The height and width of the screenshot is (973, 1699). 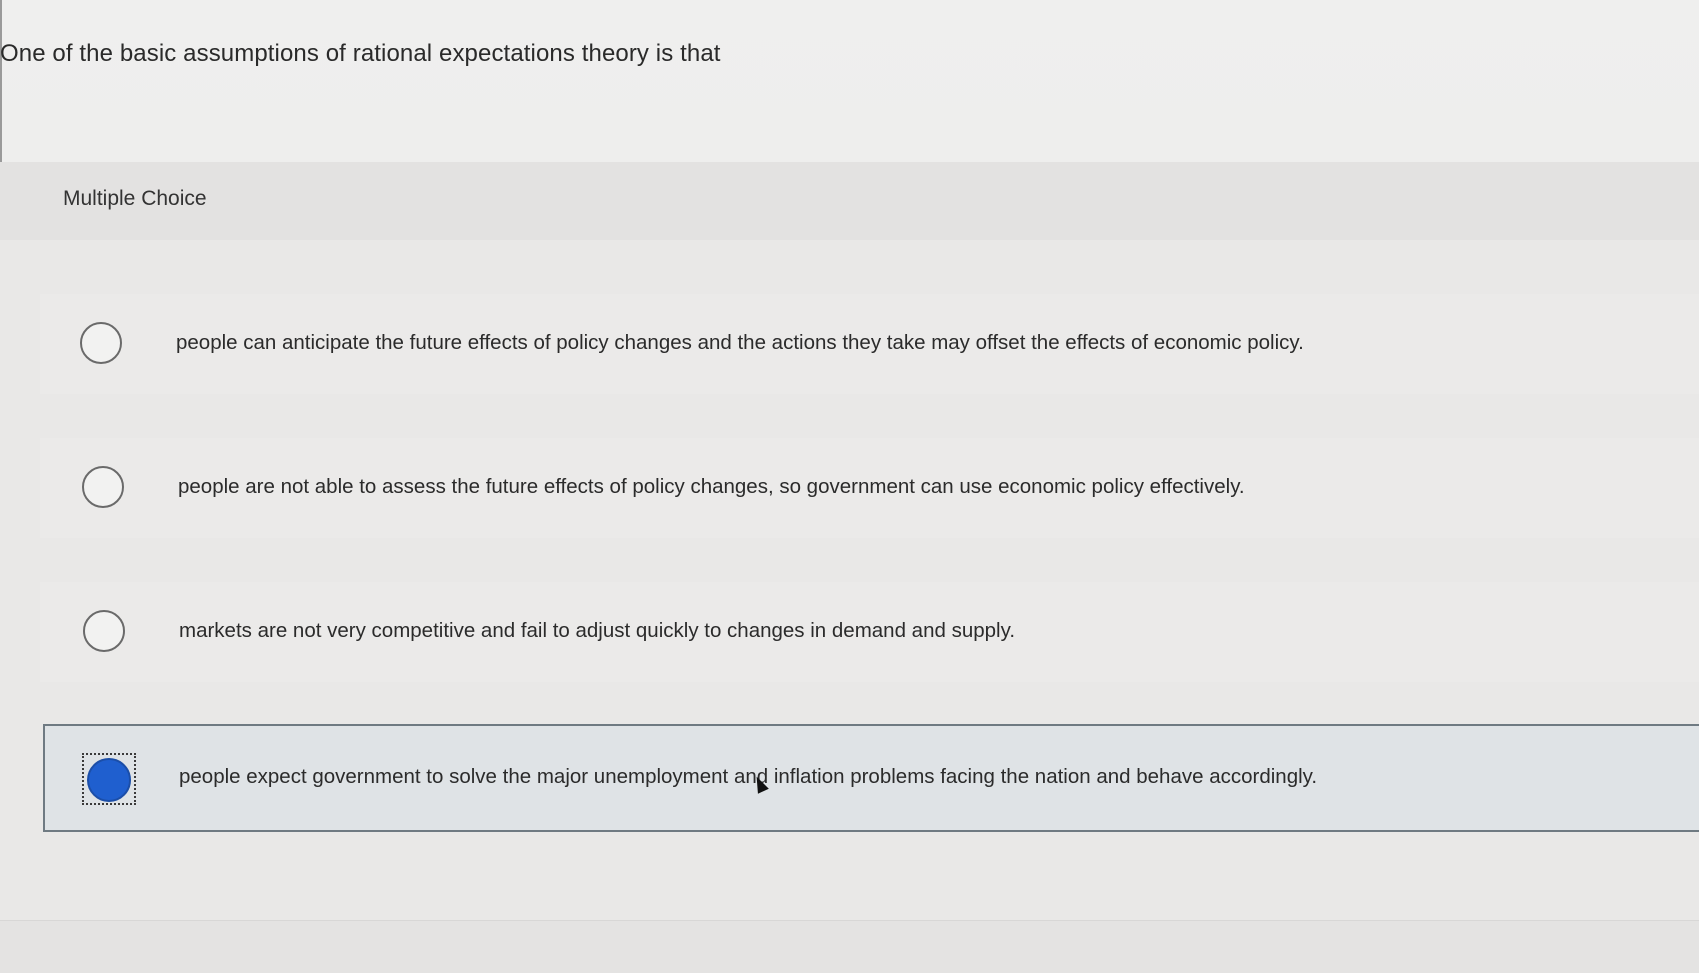 What do you see at coordinates (849, 201) in the screenshot?
I see `question-type-header` at bounding box center [849, 201].